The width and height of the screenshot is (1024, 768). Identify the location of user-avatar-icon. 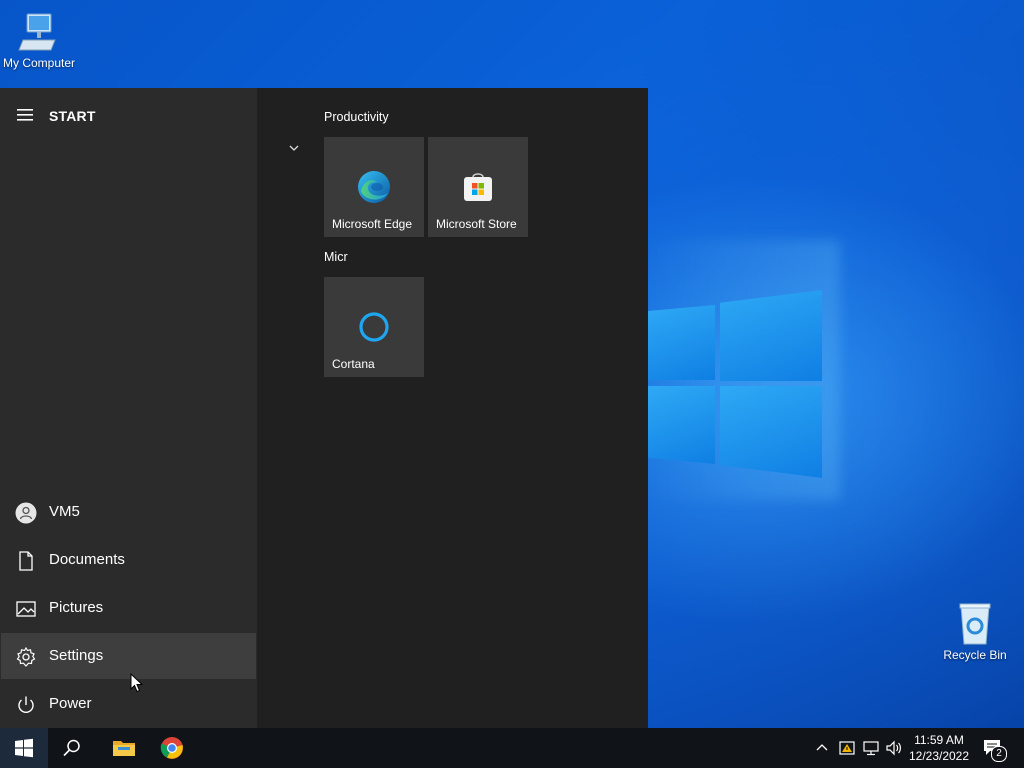
(26, 513).